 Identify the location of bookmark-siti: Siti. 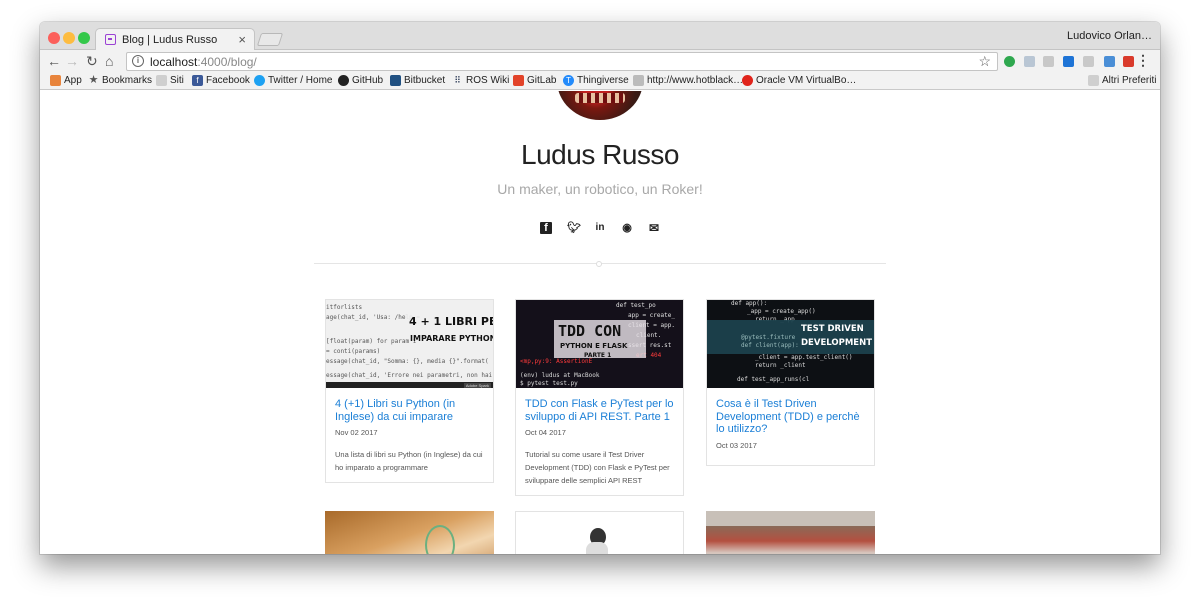
(170, 80).